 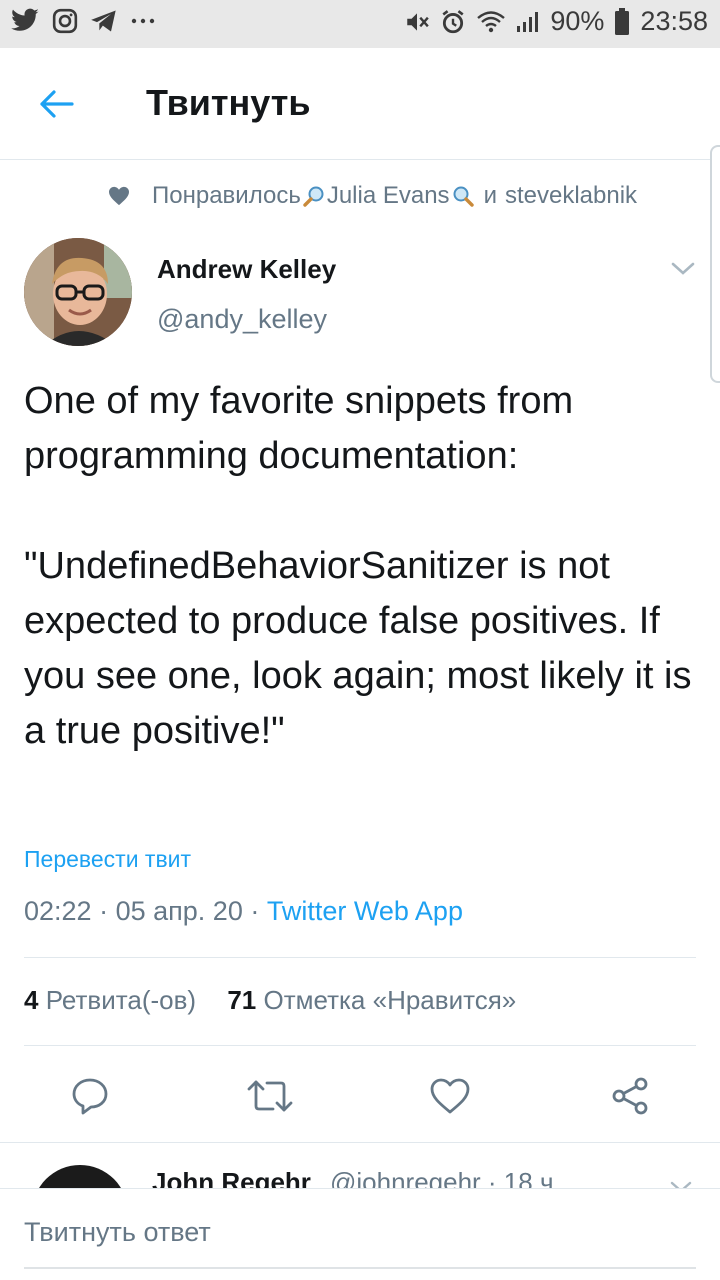 I want to click on share-icon, so click(x=630, y=1096).